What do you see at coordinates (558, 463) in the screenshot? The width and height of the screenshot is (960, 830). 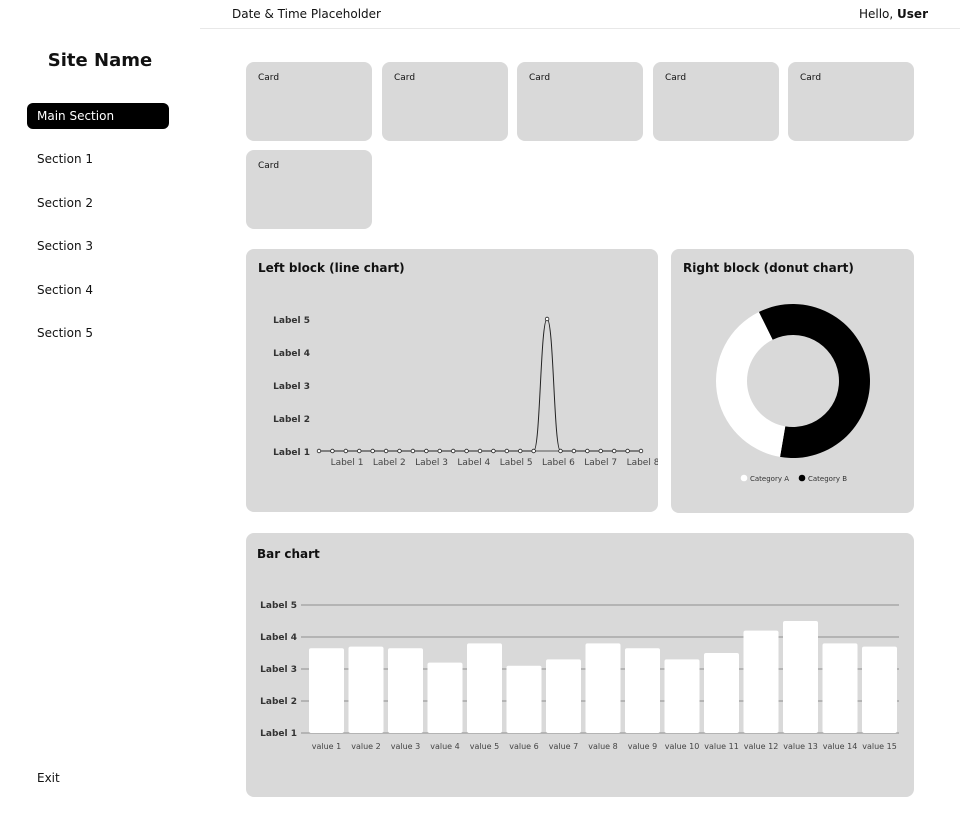 I see `x-tick-label: Label 6` at bounding box center [558, 463].